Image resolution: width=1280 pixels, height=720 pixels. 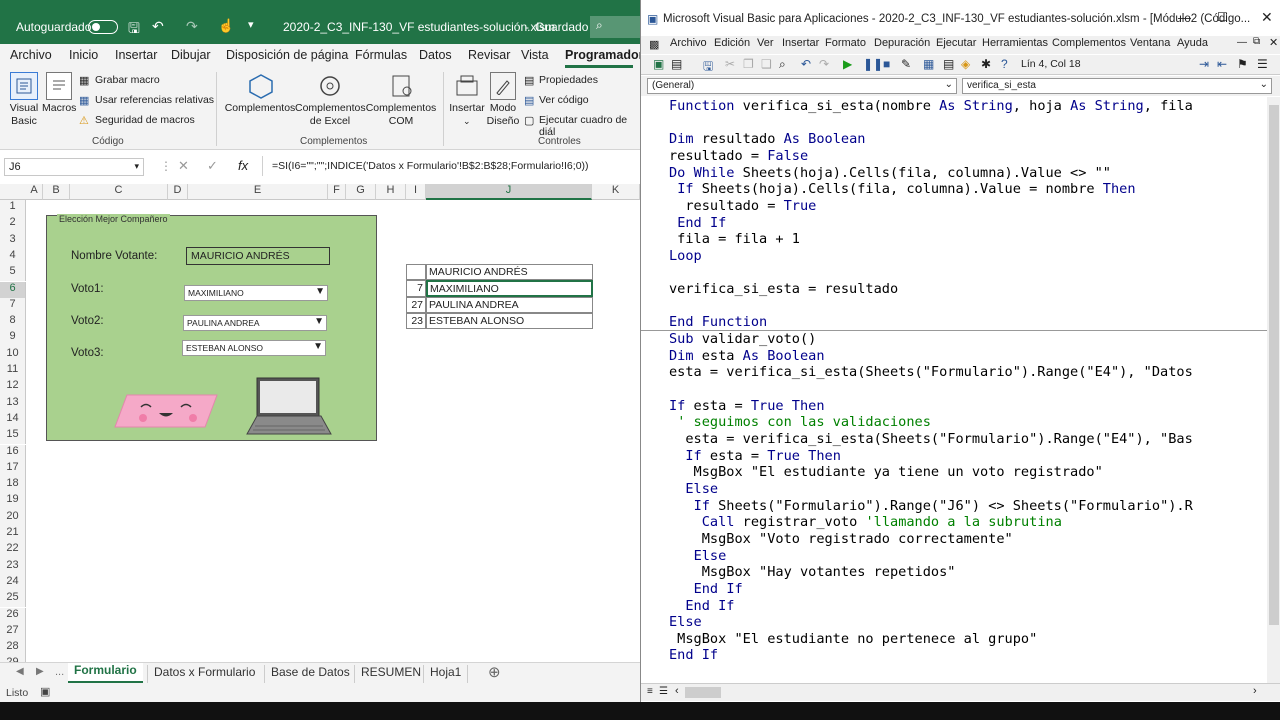 I want to click on menu-formato: Formato, so click(x=845, y=43).